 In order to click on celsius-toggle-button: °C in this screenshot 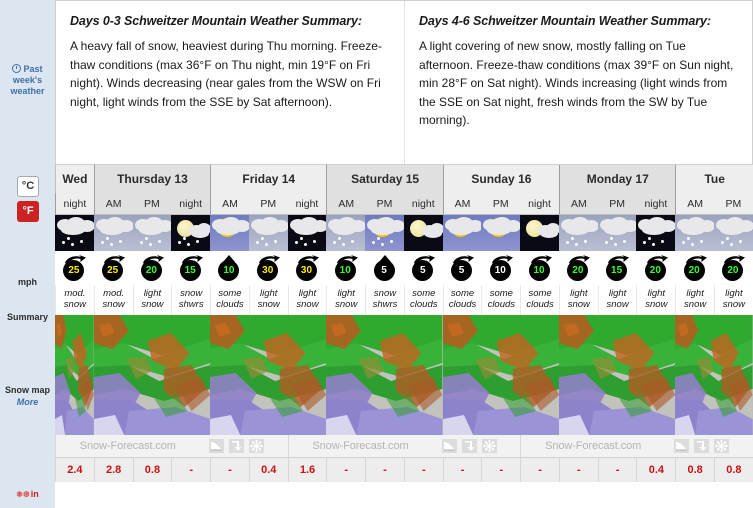, I will do `click(28, 186)`.